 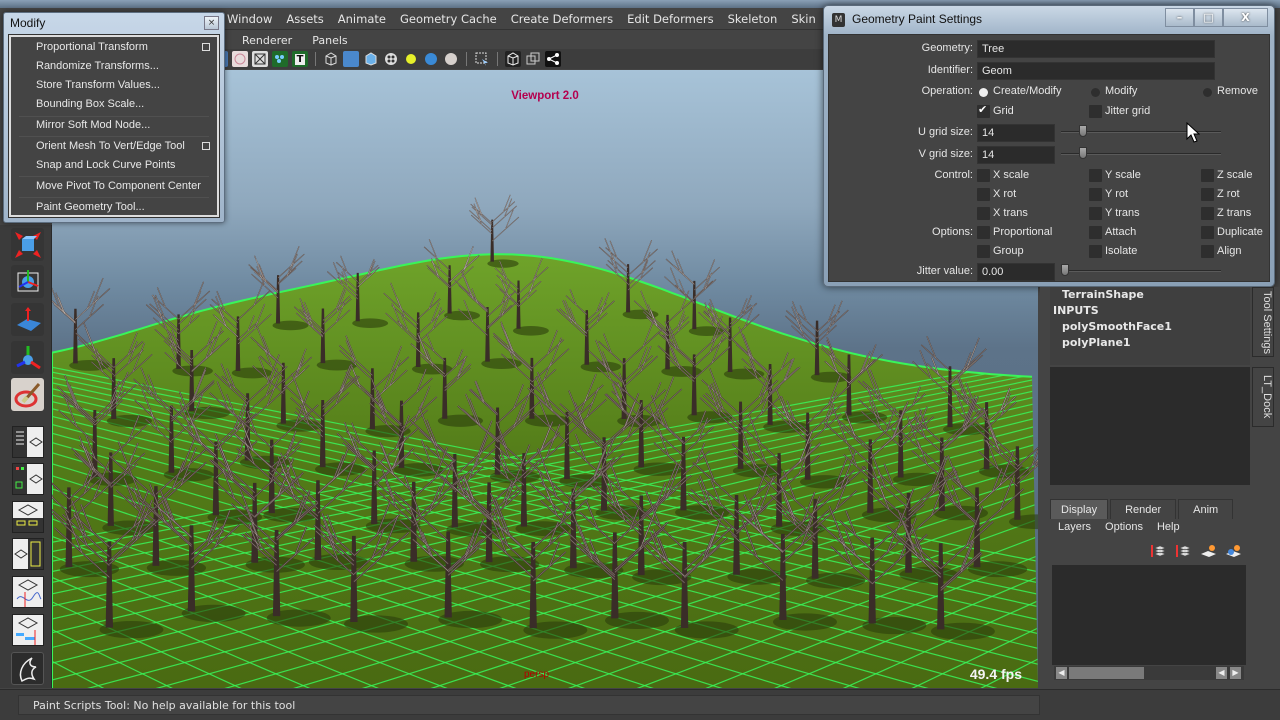 I want to click on layer-menu-help: Help, so click(x=1168, y=527).